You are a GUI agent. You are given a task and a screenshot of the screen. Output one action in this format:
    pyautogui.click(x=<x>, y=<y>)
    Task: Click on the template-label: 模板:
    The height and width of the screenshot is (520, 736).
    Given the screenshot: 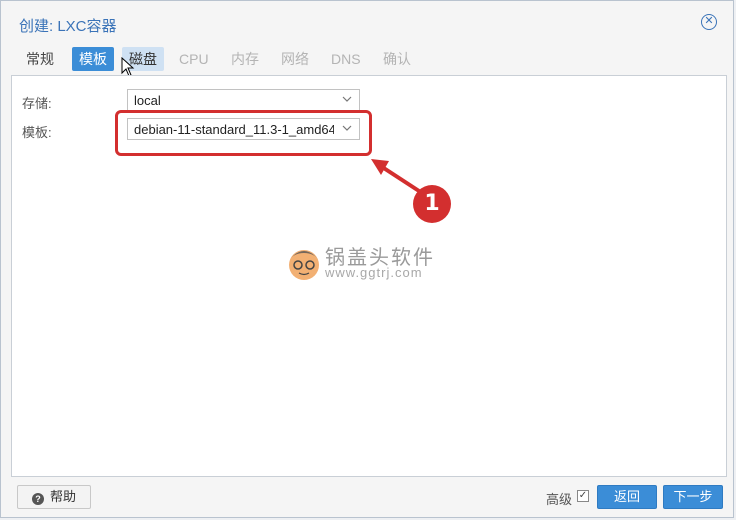 What is the action you would take?
    pyautogui.click(x=37, y=132)
    